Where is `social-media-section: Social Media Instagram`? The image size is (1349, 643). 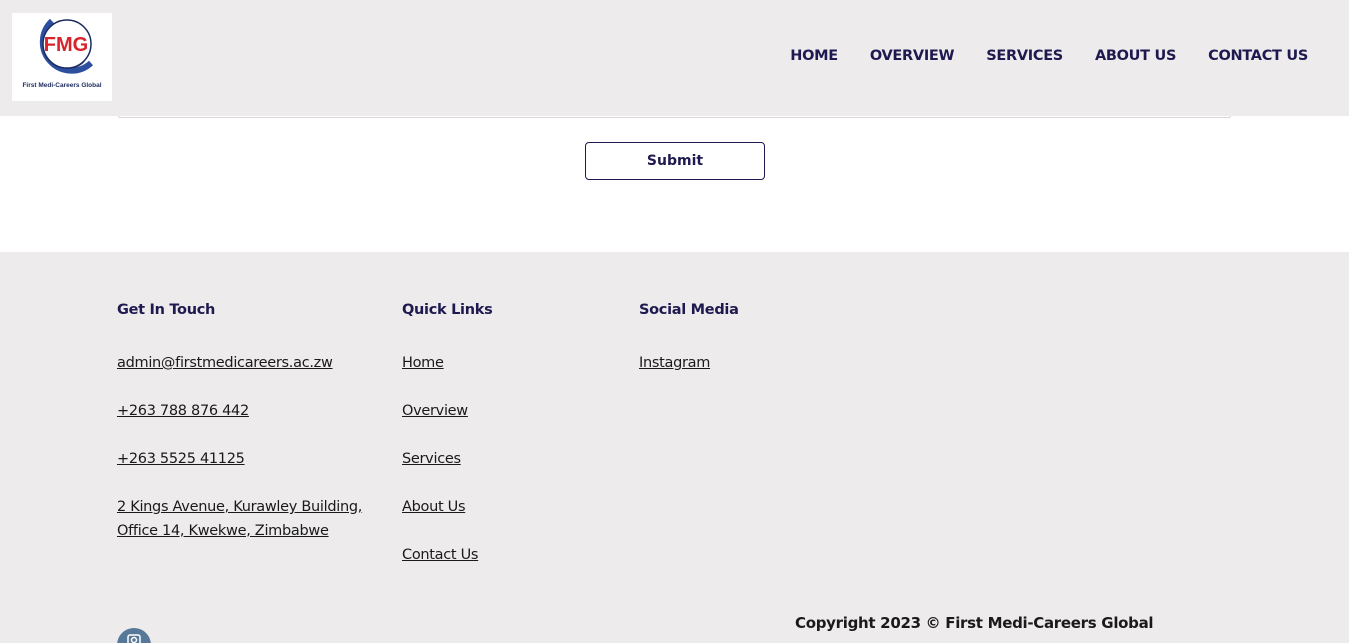 social-media-section: Social Media Instagram is located at coordinates (739, 350).